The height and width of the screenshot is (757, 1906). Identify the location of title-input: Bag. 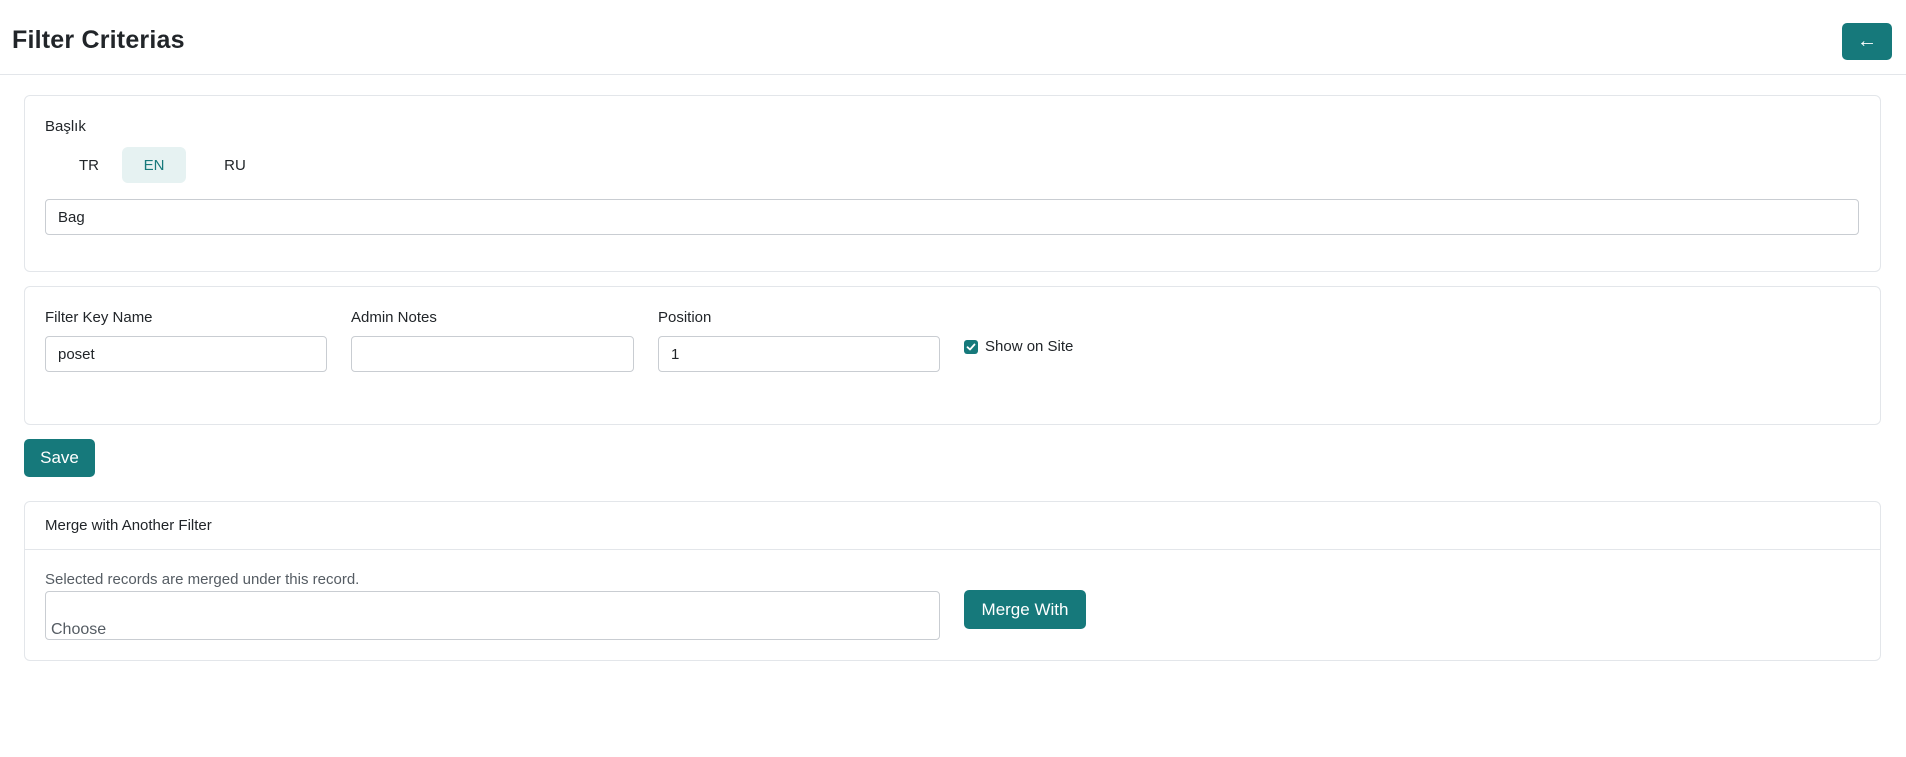
(952, 217).